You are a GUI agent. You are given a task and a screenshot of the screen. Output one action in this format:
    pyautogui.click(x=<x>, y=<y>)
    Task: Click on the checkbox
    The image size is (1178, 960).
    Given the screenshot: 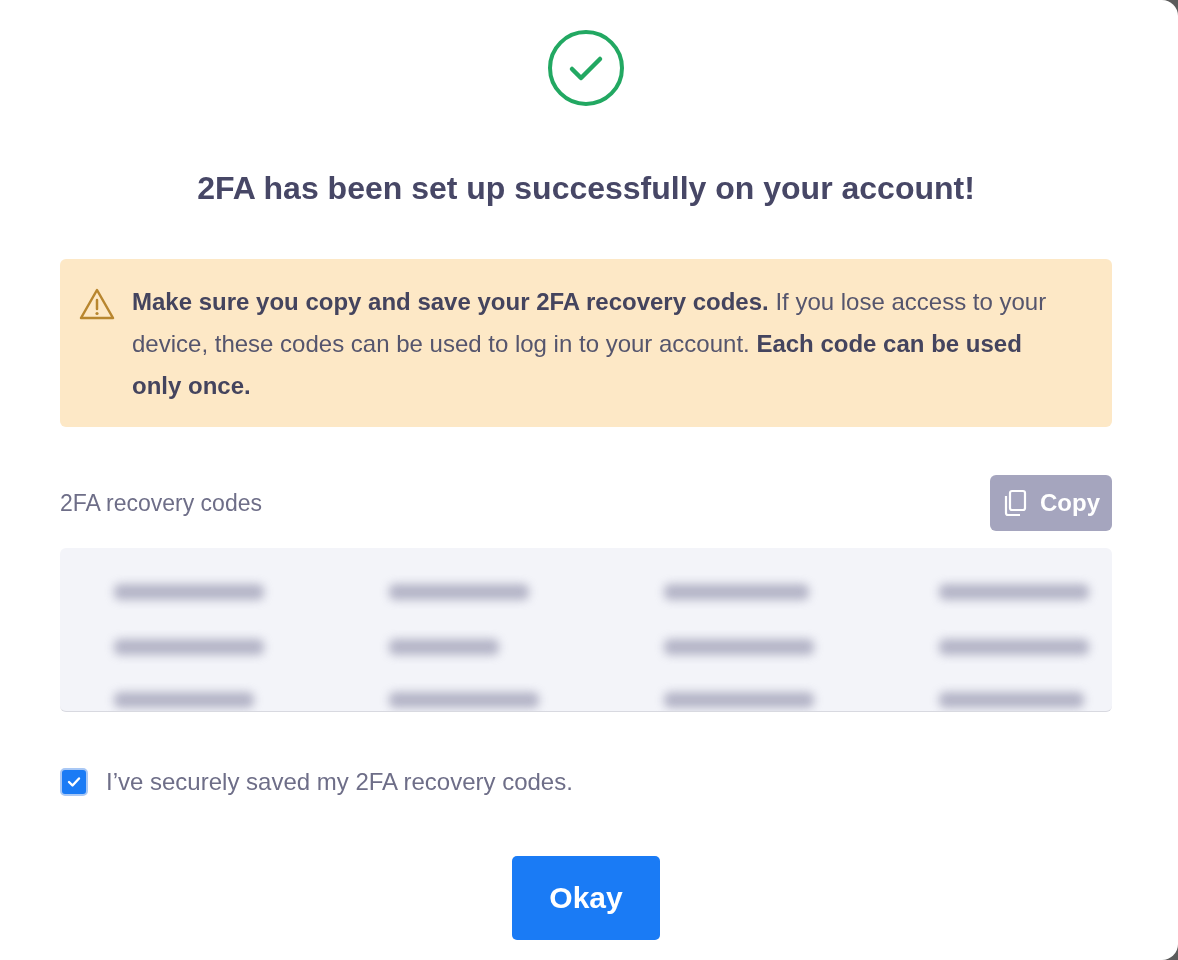 What is the action you would take?
    pyautogui.click(x=74, y=782)
    